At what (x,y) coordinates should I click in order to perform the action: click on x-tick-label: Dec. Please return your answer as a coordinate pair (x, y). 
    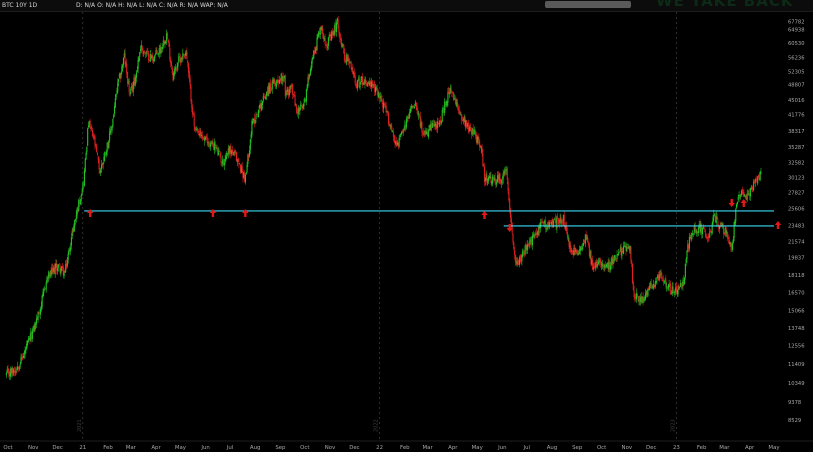
    Looking at the image, I should click on (57, 448).